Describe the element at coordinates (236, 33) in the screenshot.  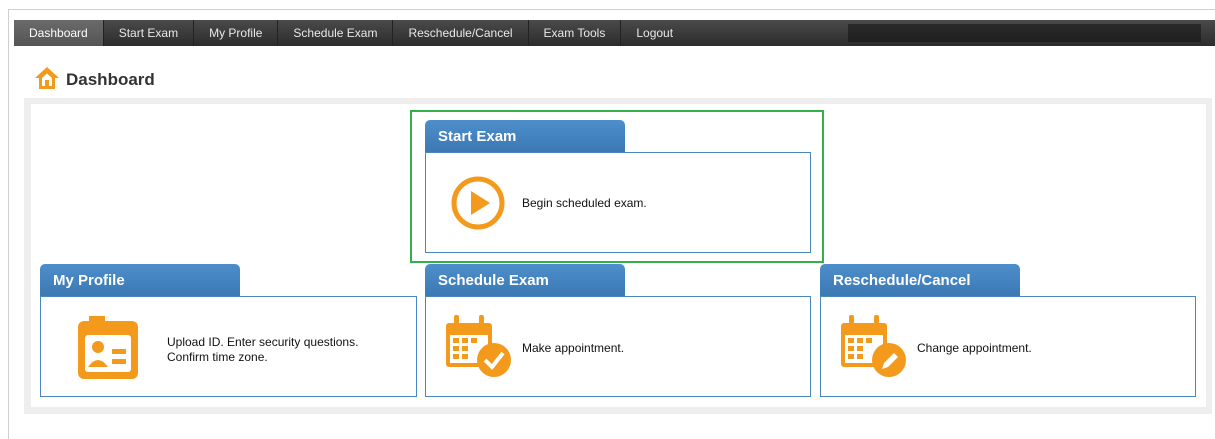
I see `nav-my-profile: My Profile` at that location.